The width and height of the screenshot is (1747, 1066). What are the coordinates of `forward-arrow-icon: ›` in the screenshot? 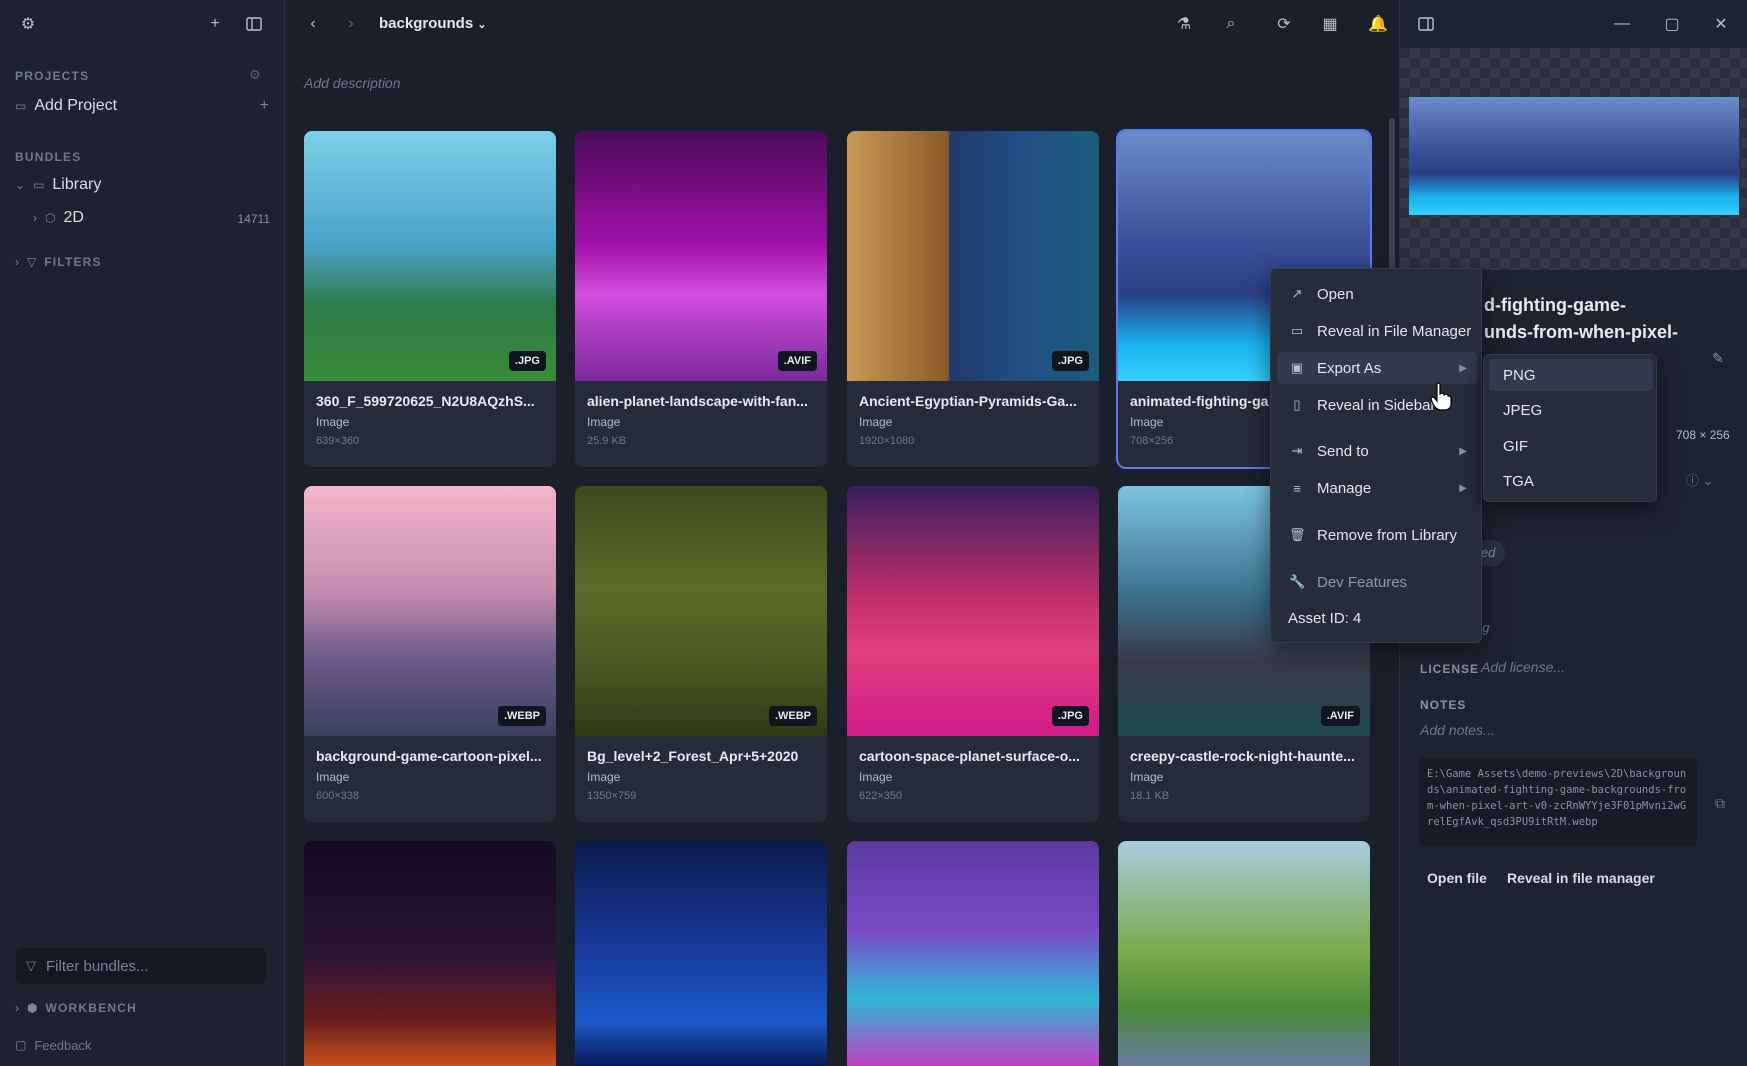 It's located at (351, 24).